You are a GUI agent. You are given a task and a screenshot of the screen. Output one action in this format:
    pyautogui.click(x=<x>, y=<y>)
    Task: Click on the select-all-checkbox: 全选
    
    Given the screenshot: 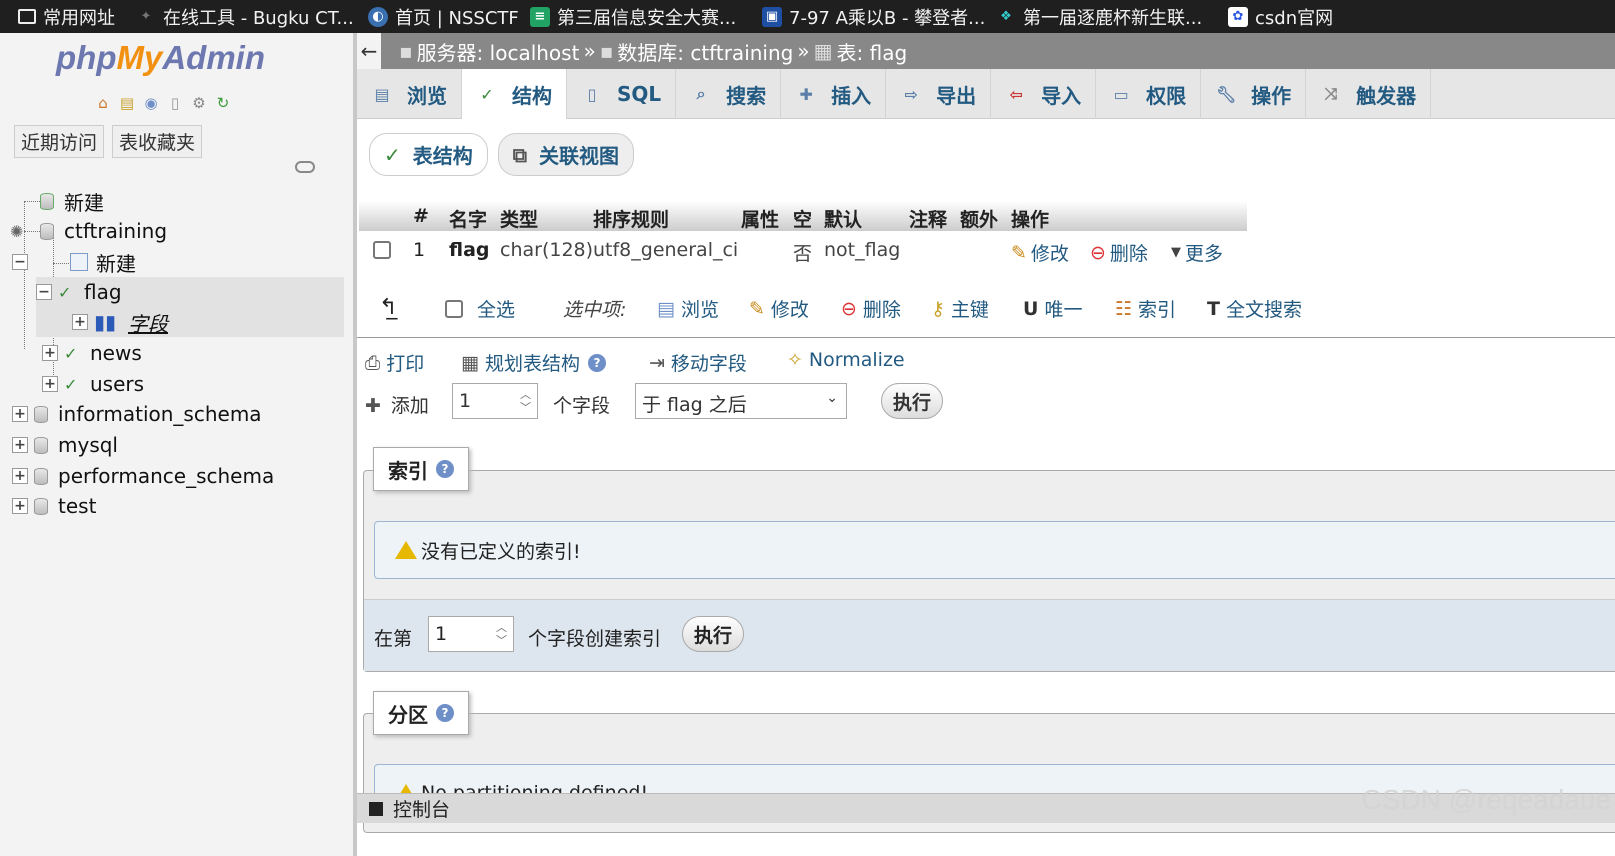 What is the action you would take?
    pyautogui.click(x=480, y=308)
    